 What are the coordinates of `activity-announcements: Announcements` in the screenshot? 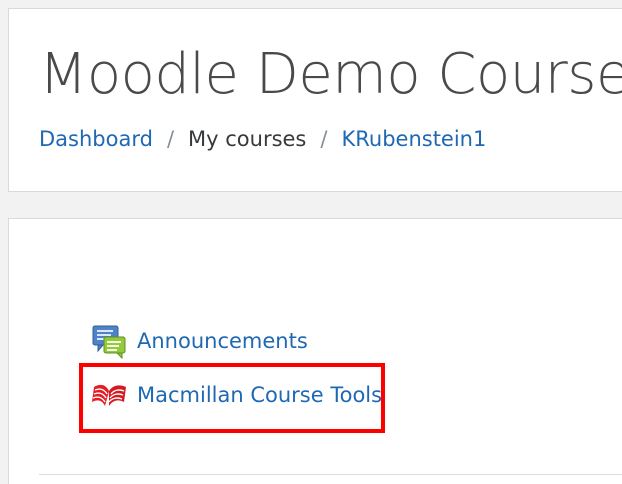 It's located at (199, 341).